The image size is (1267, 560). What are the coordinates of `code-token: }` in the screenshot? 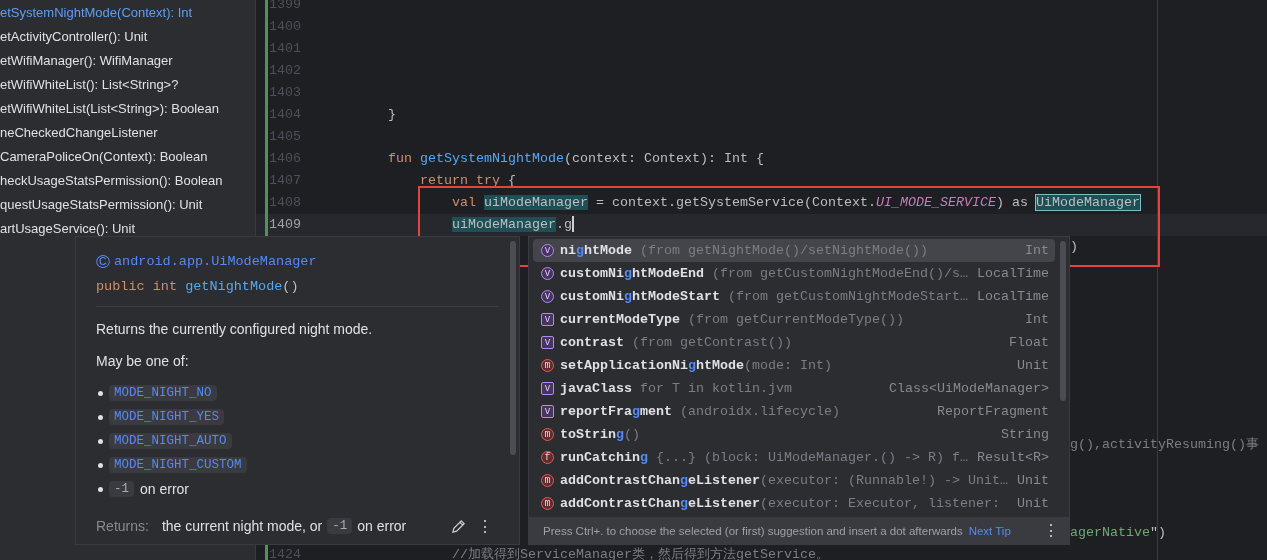 It's located at (392, 114).